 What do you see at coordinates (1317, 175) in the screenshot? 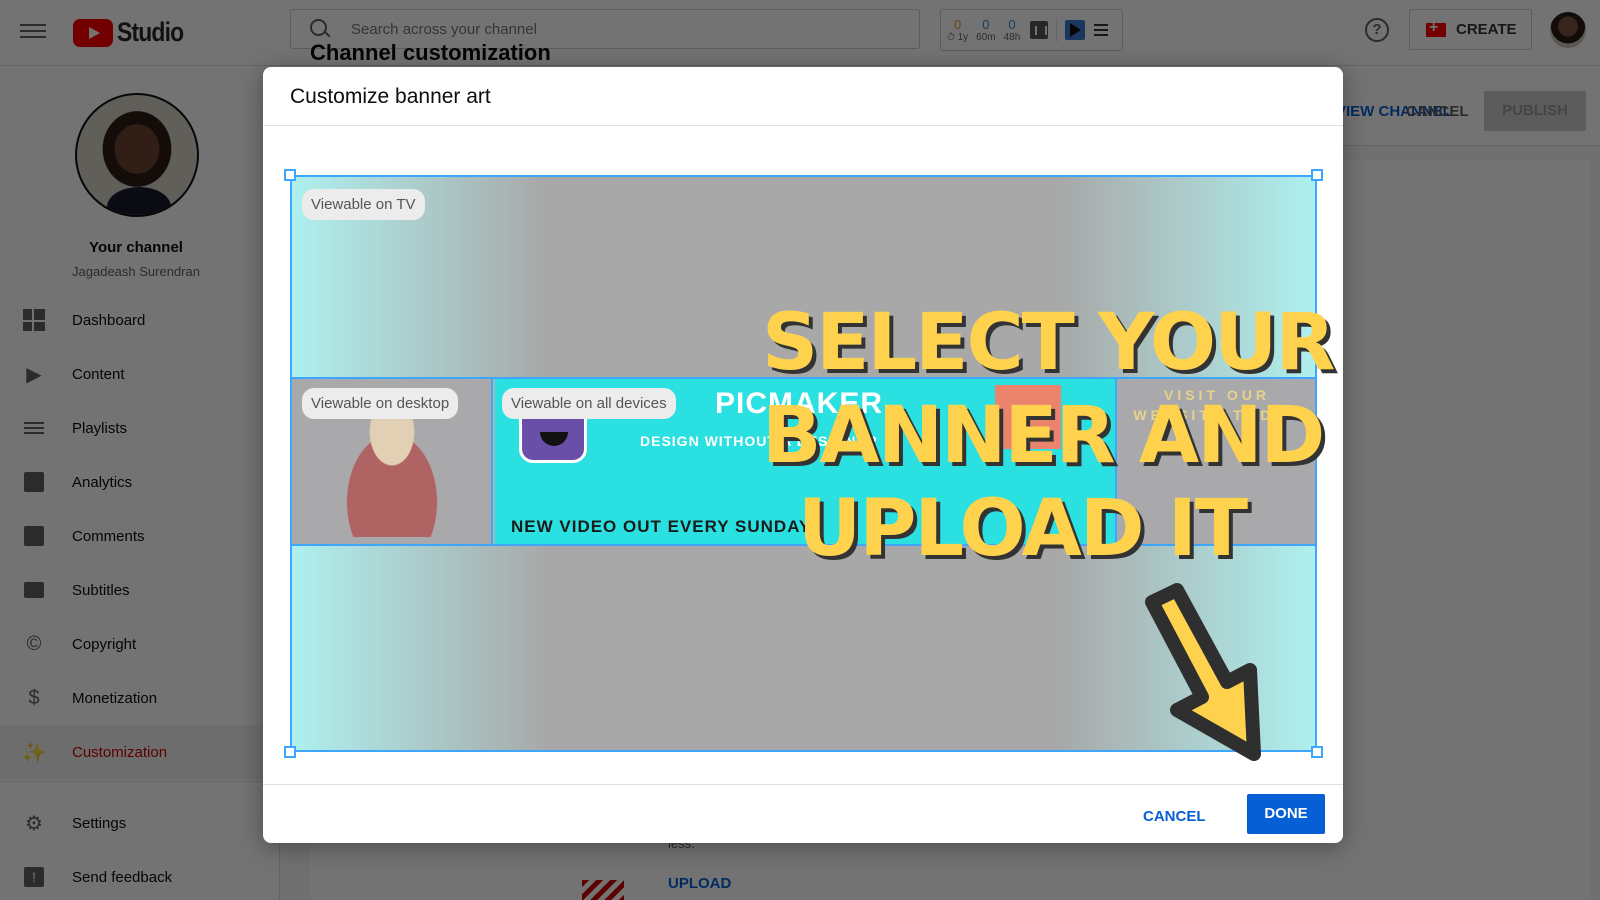
I see `crop-handle-top-right` at bounding box center [1317, 175].